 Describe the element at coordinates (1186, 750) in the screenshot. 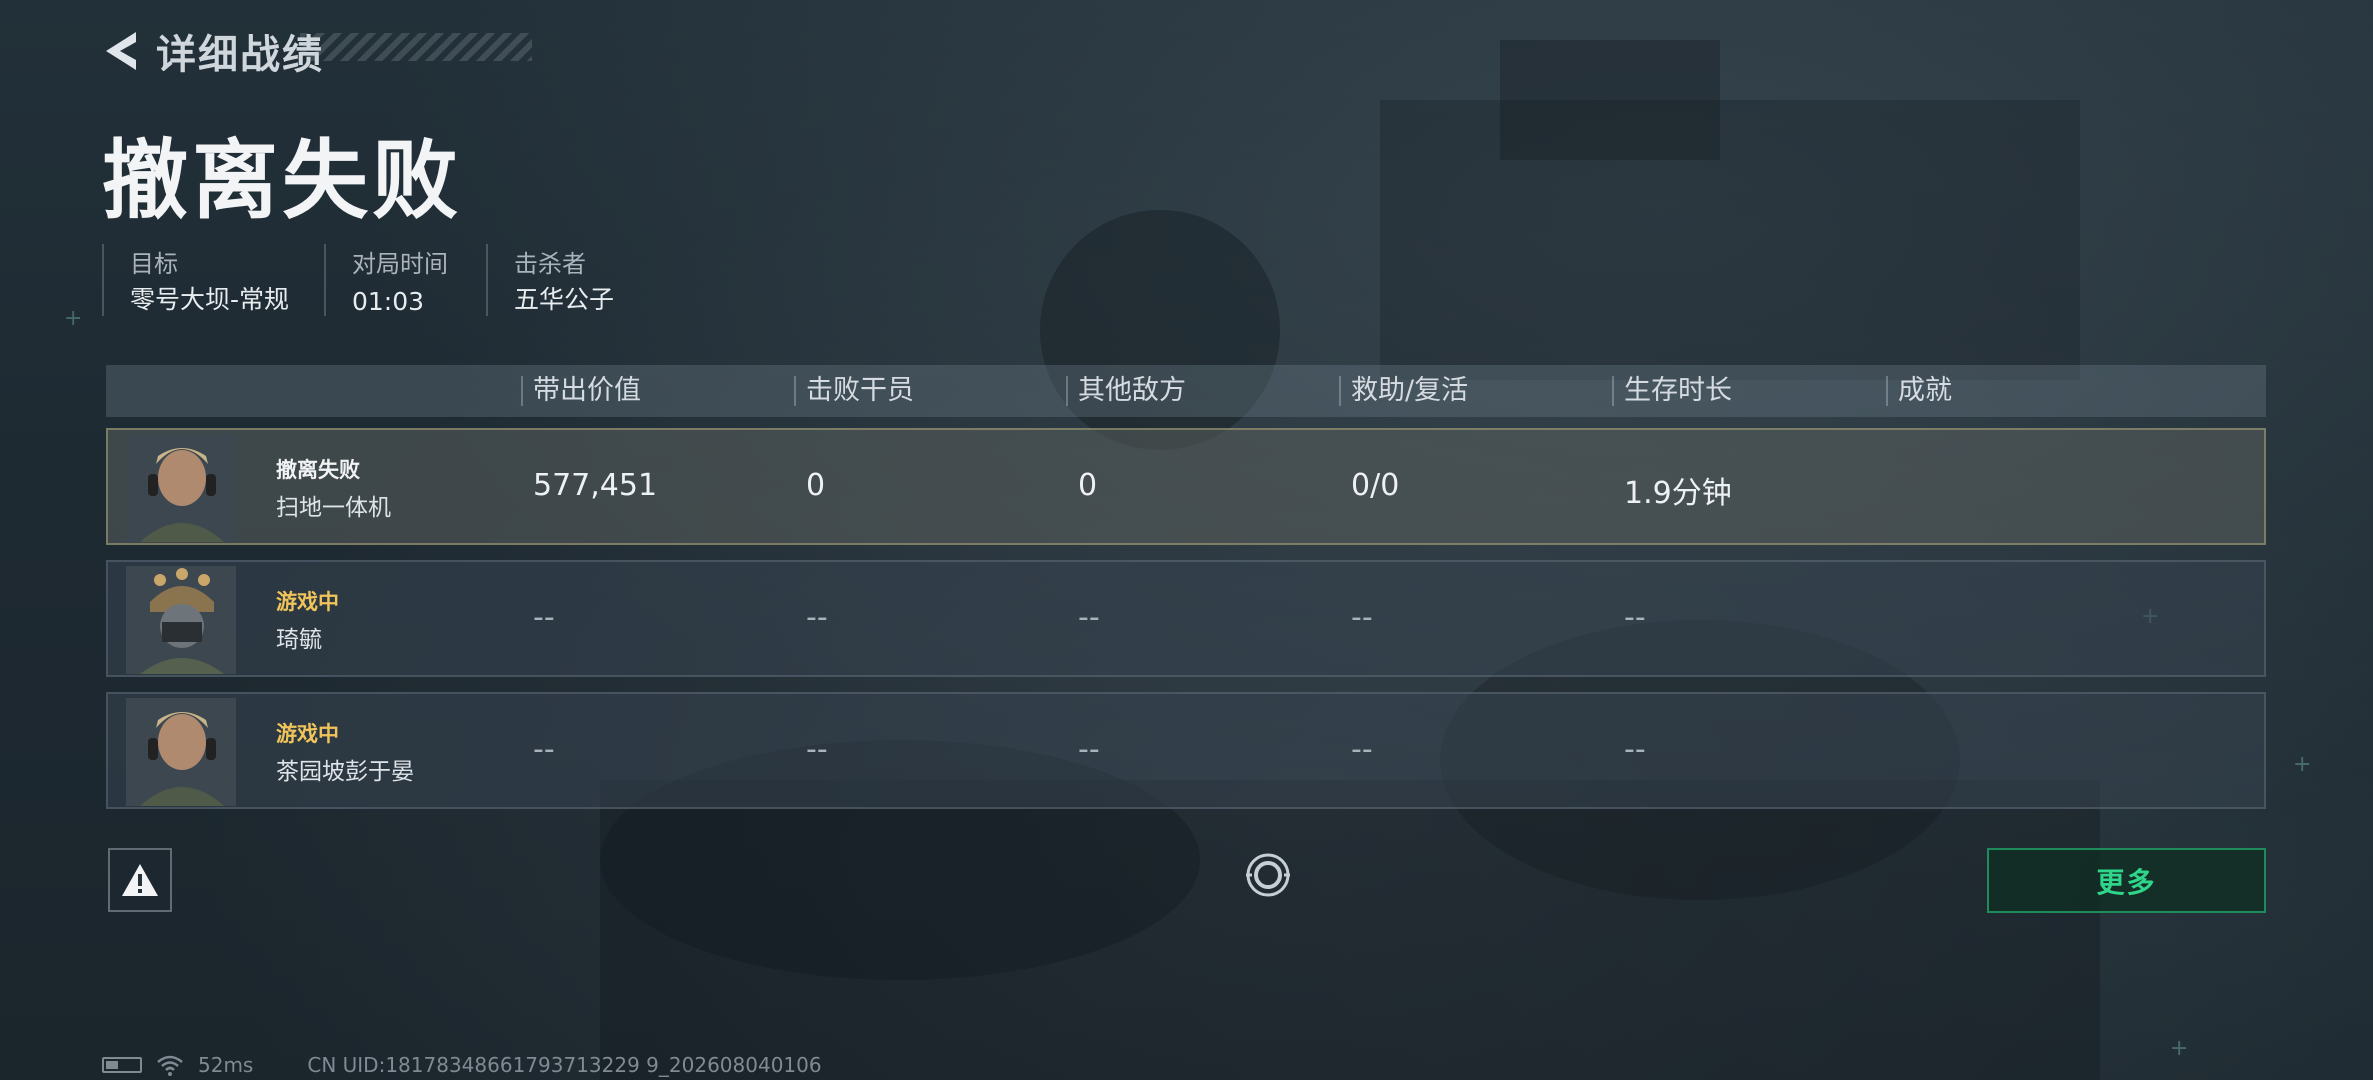

I see `table-row: 游戏中 茶园坡彭于晏 -- -- -- -- --` at that location.